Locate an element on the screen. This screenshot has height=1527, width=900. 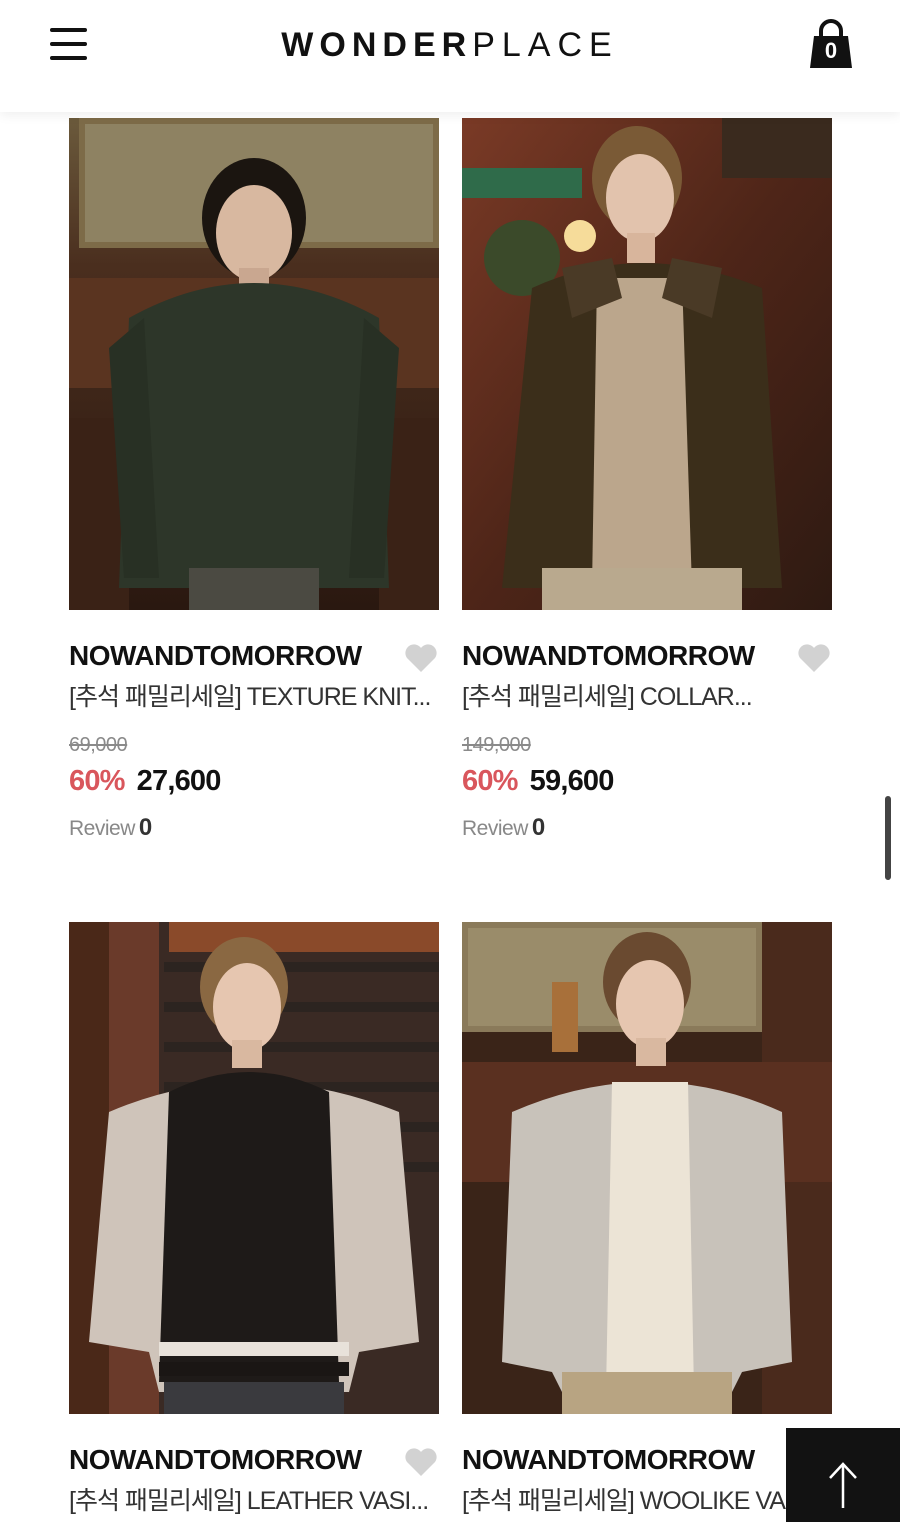
price-row: 60% 59,600 is located at coordinates (538, 781).